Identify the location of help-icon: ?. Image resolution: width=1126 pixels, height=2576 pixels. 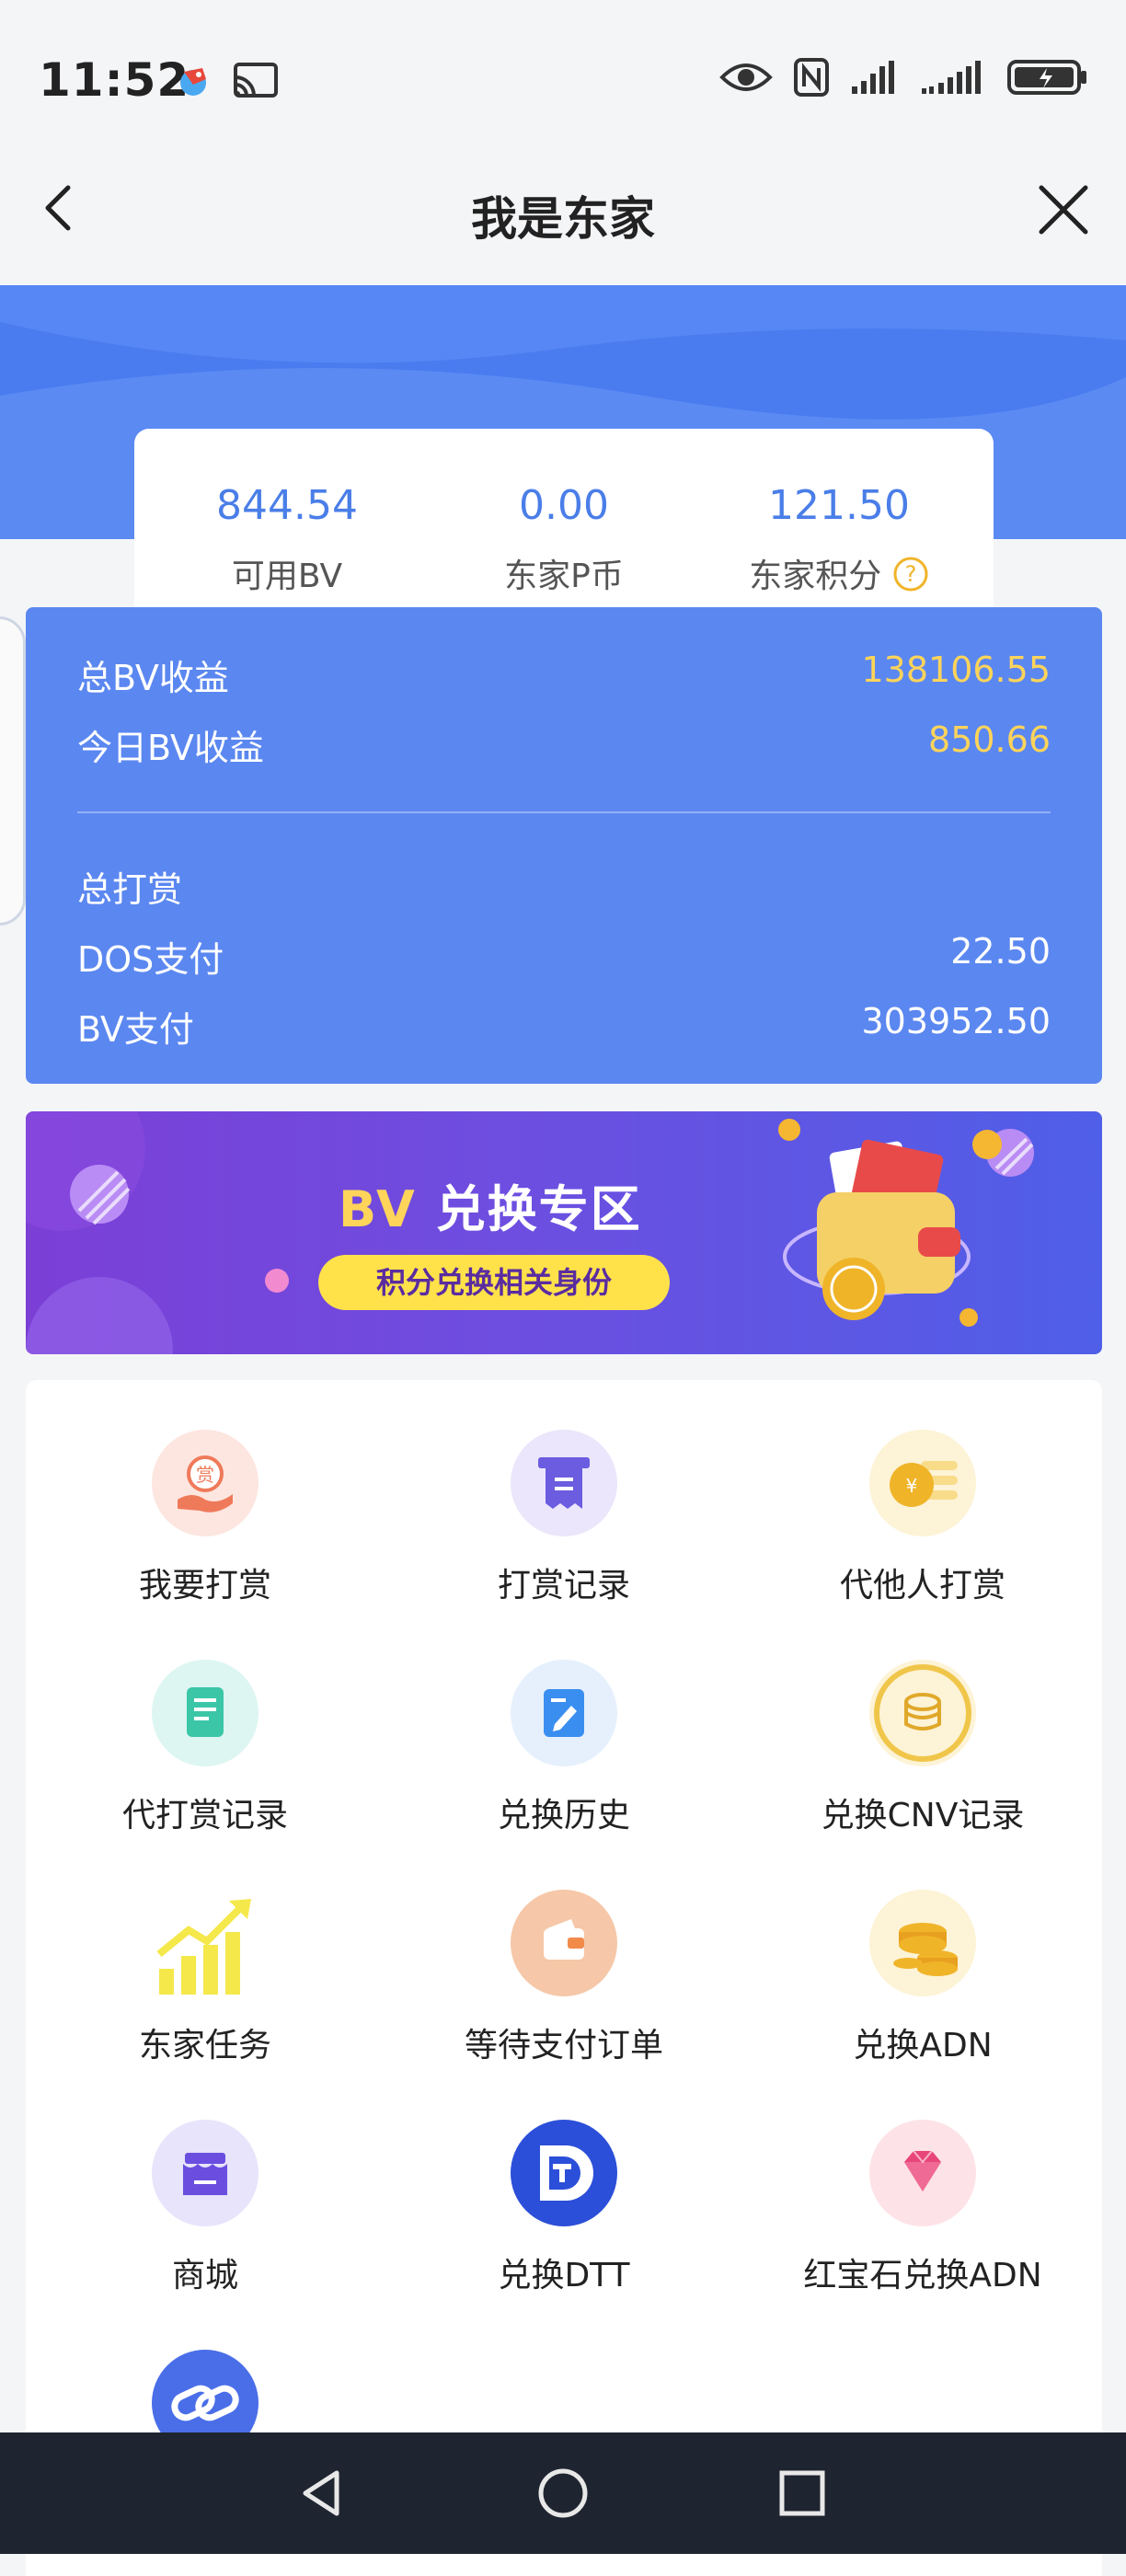
(910, 574).